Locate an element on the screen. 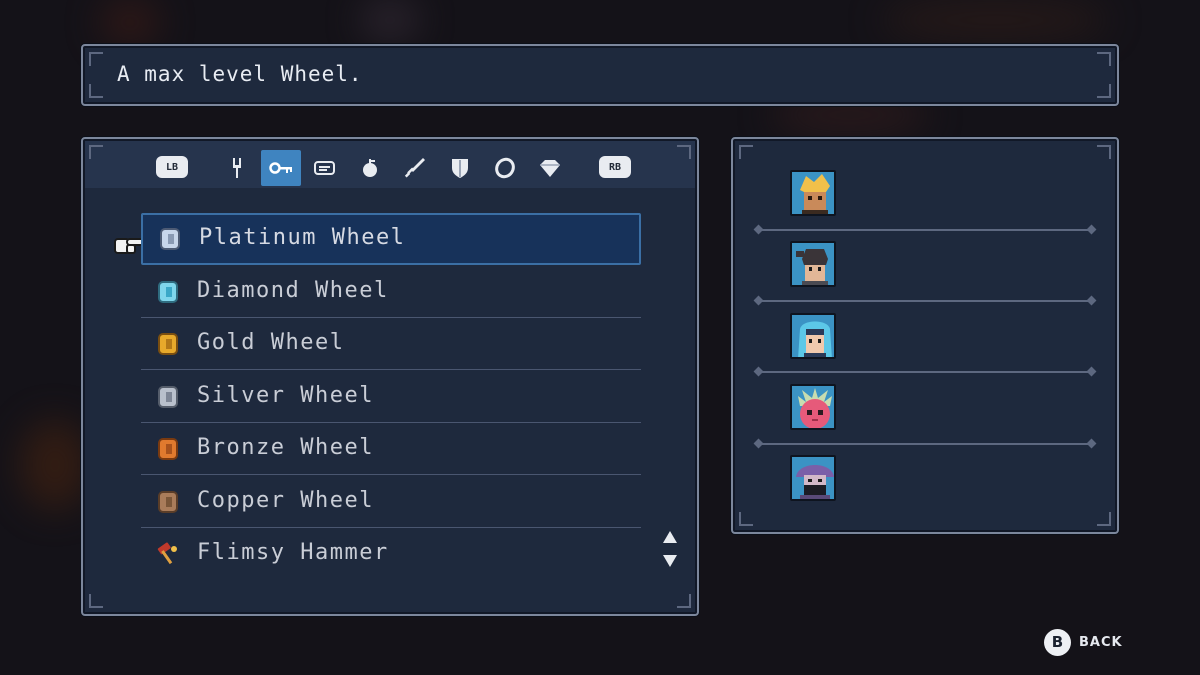 Image resolution: width=1200 pixels, height=675 pixels. item-row-bronze-wheel: Bronze Wheel is located at coordinates (391, 449).